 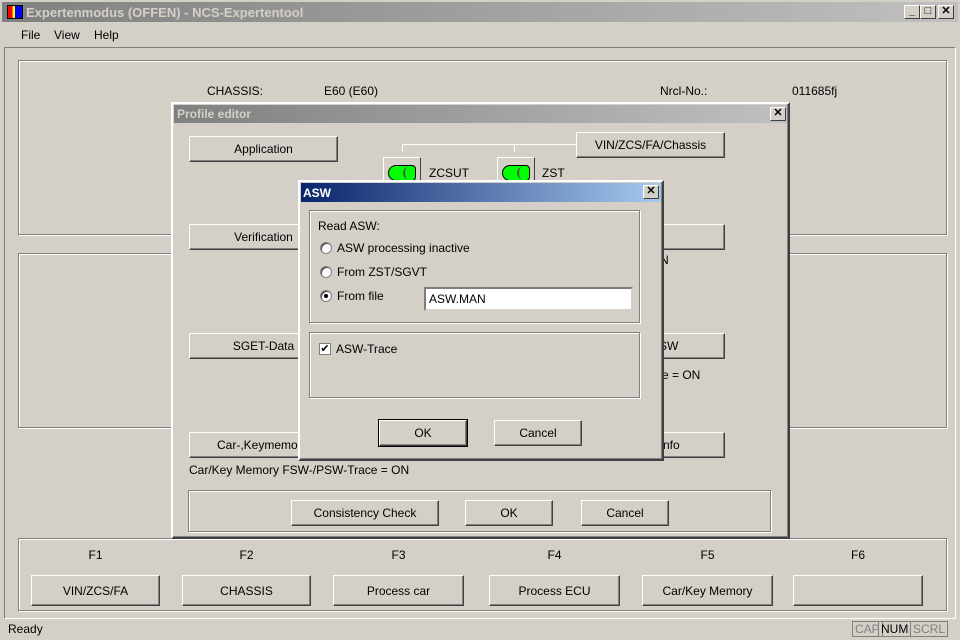 What do you see at coordinates (299, 470) in the screenshot?
I see `carkey-status: Car/Key Memory FSW-/PSW-Trace = ON` at bounding box center [299, 470].